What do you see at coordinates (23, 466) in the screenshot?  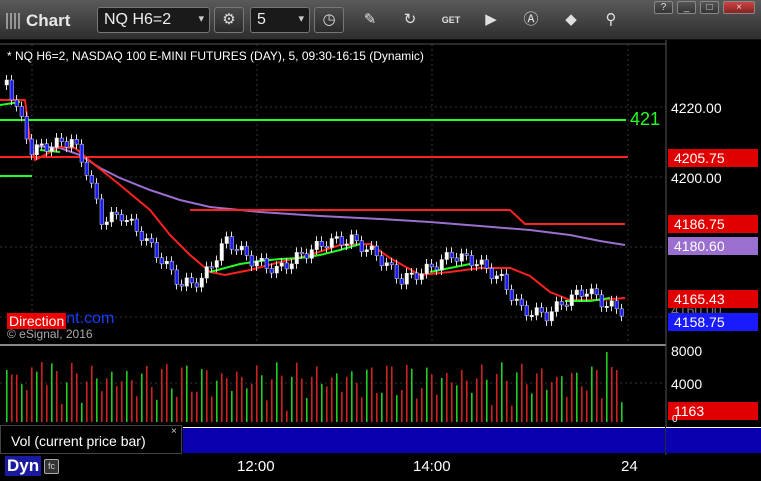 I see `dyn-button: Dyn` at bounding box center [23, 466].